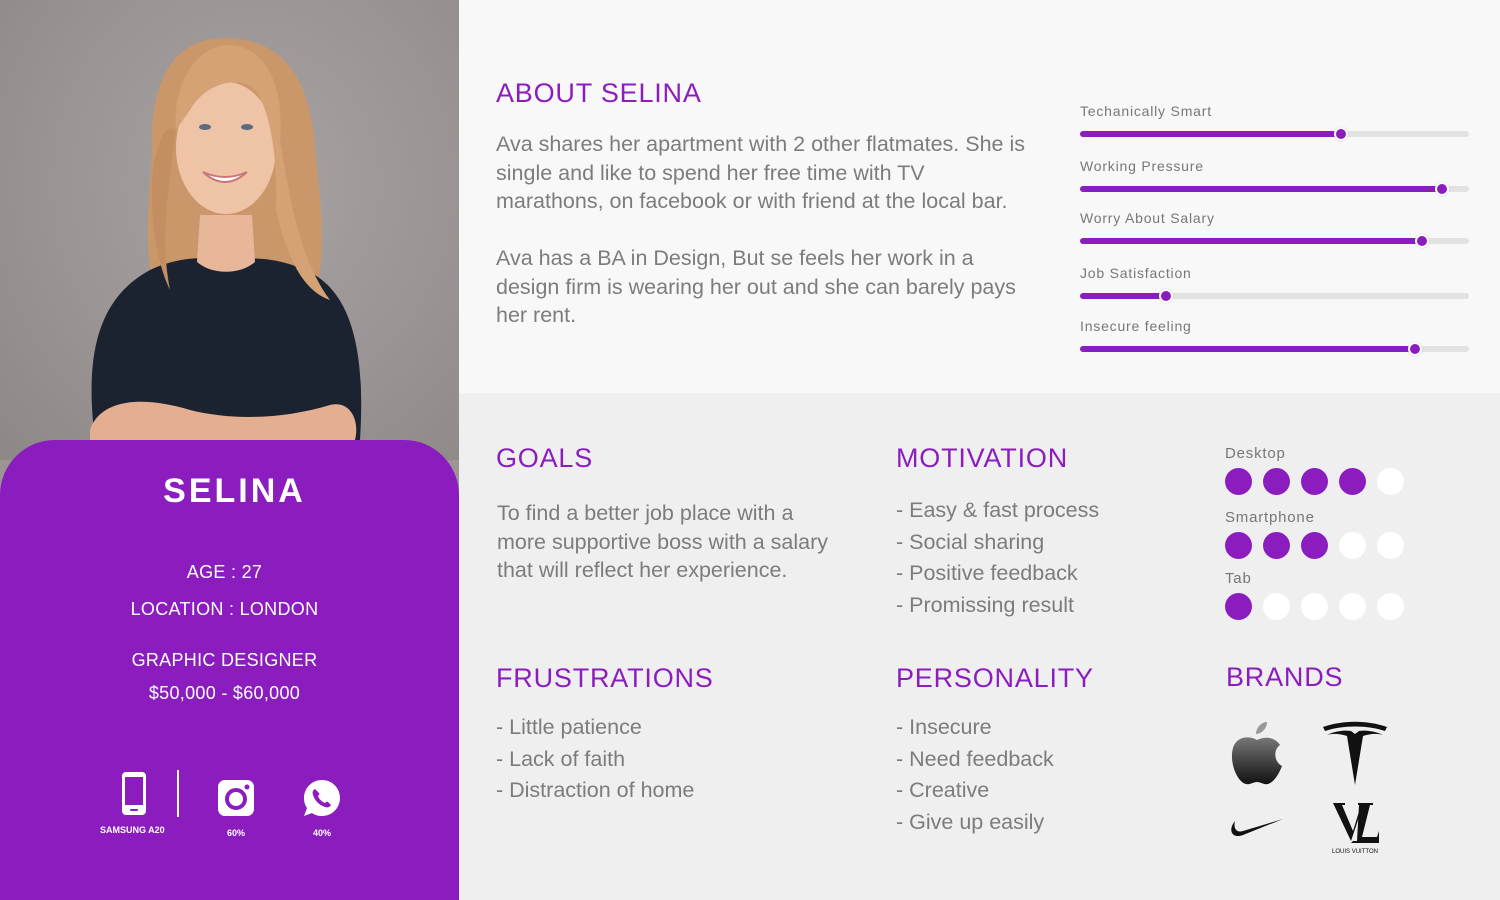 The width and height of the screenshot is (1500, 900). I want to click on list-item: - Creative, so click(943, 790).